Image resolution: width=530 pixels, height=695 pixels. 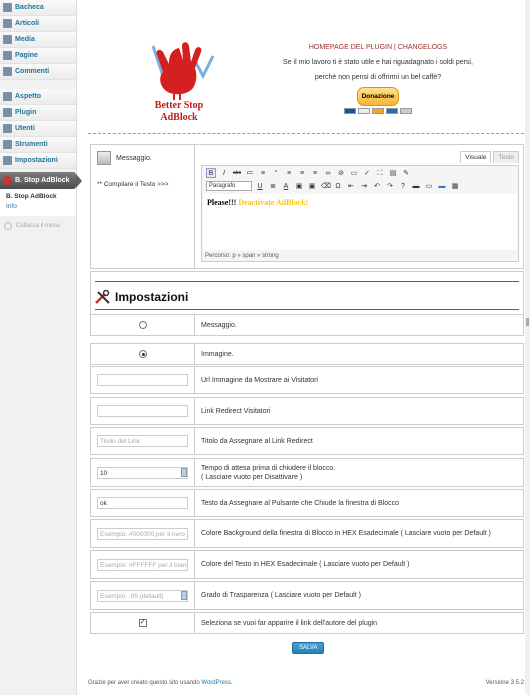 What do you see at coordinates (360, 172) in the screenshot?
I see `toolbar-row-1: B I abc ≔ ≡ “ ≡ ≡ ≡ ∞ ⊘ ▭ ✓ ⛶ ▤ ✎` at bounding box center [360, 172].